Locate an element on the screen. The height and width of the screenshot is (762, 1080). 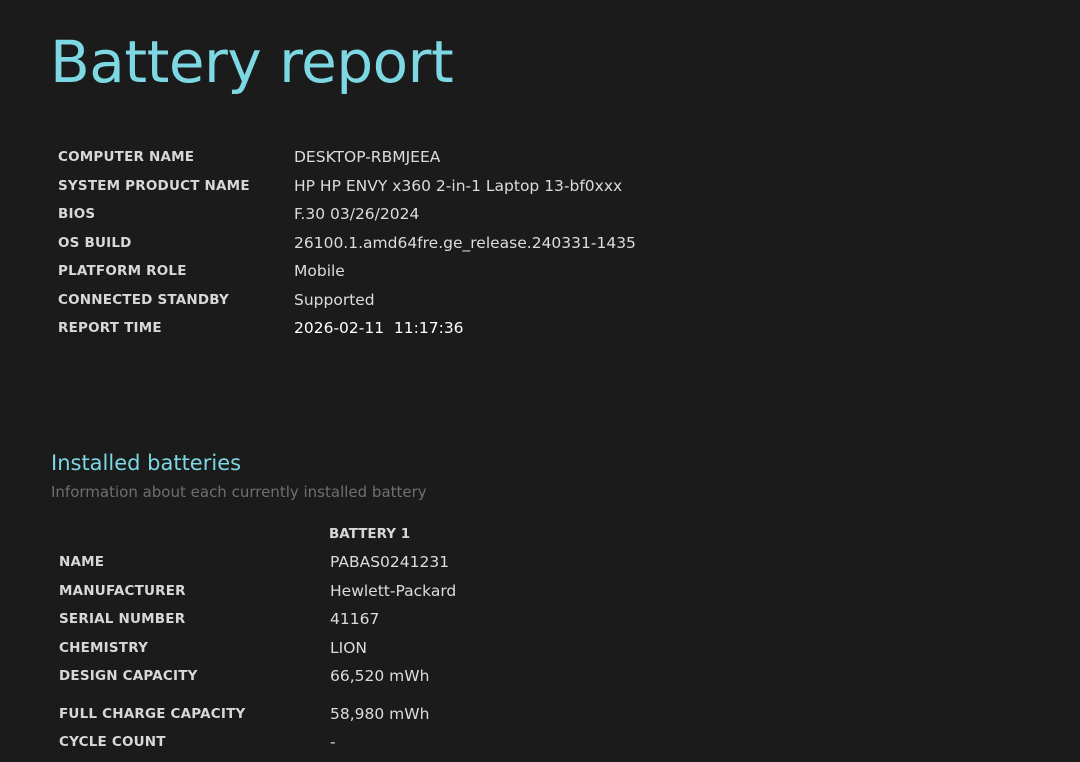
battery-label: DESIGN CAPACITY is located at coordinates (128, 676).